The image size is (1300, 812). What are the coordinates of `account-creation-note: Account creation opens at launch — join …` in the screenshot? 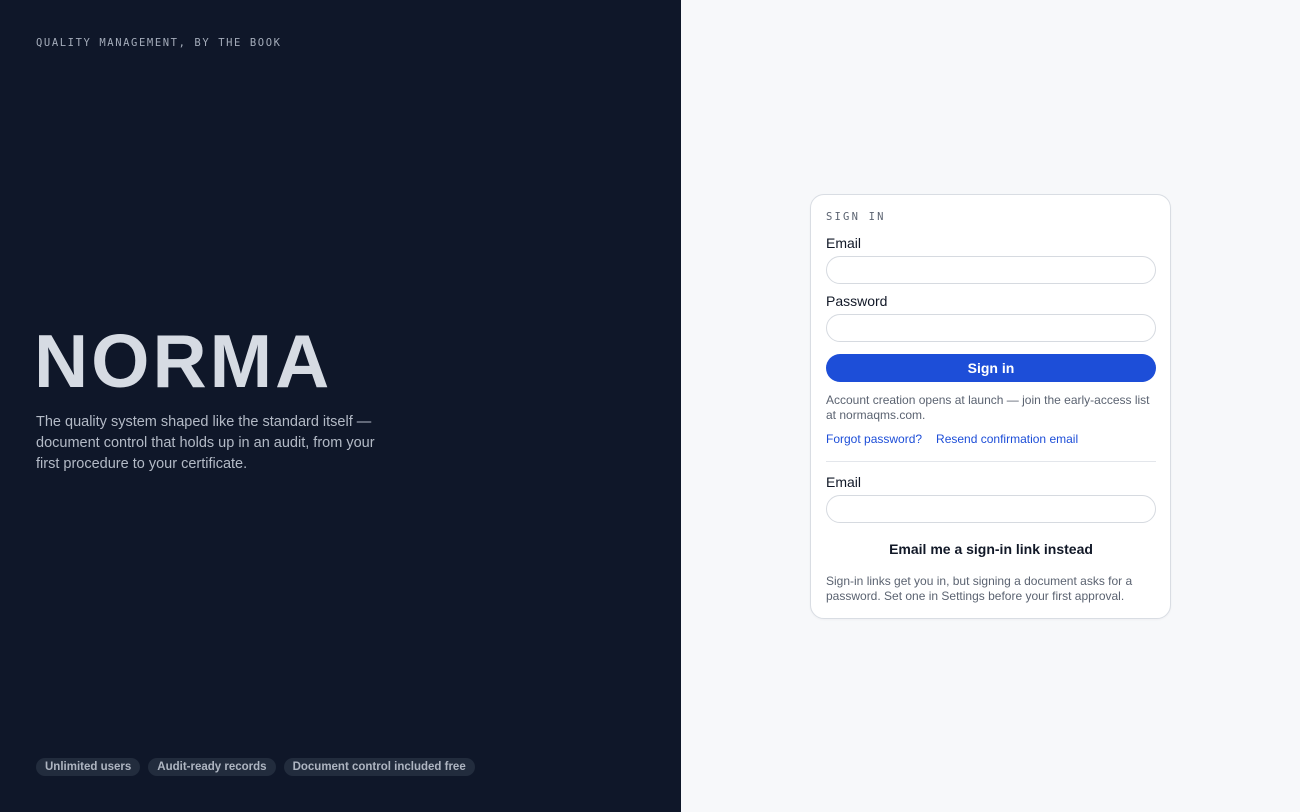 It's located at (988, 407).